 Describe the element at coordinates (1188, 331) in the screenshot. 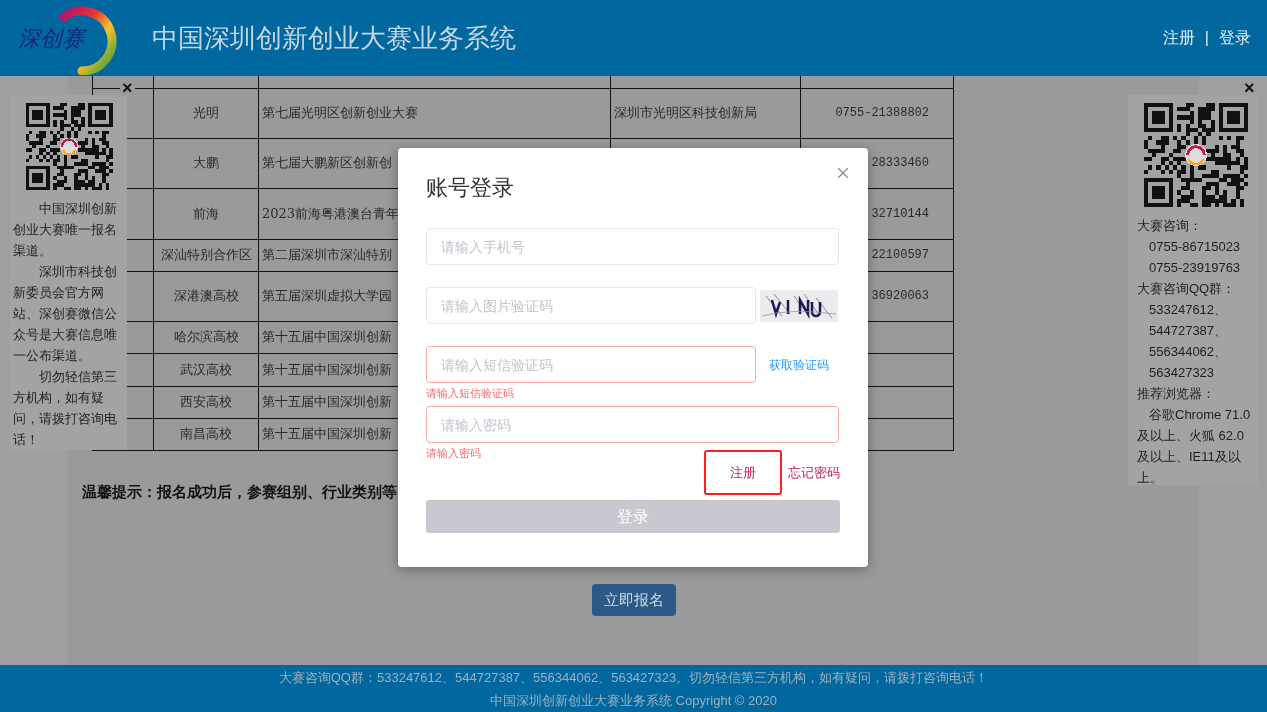

I see `info-text: 544727387、` at that location.